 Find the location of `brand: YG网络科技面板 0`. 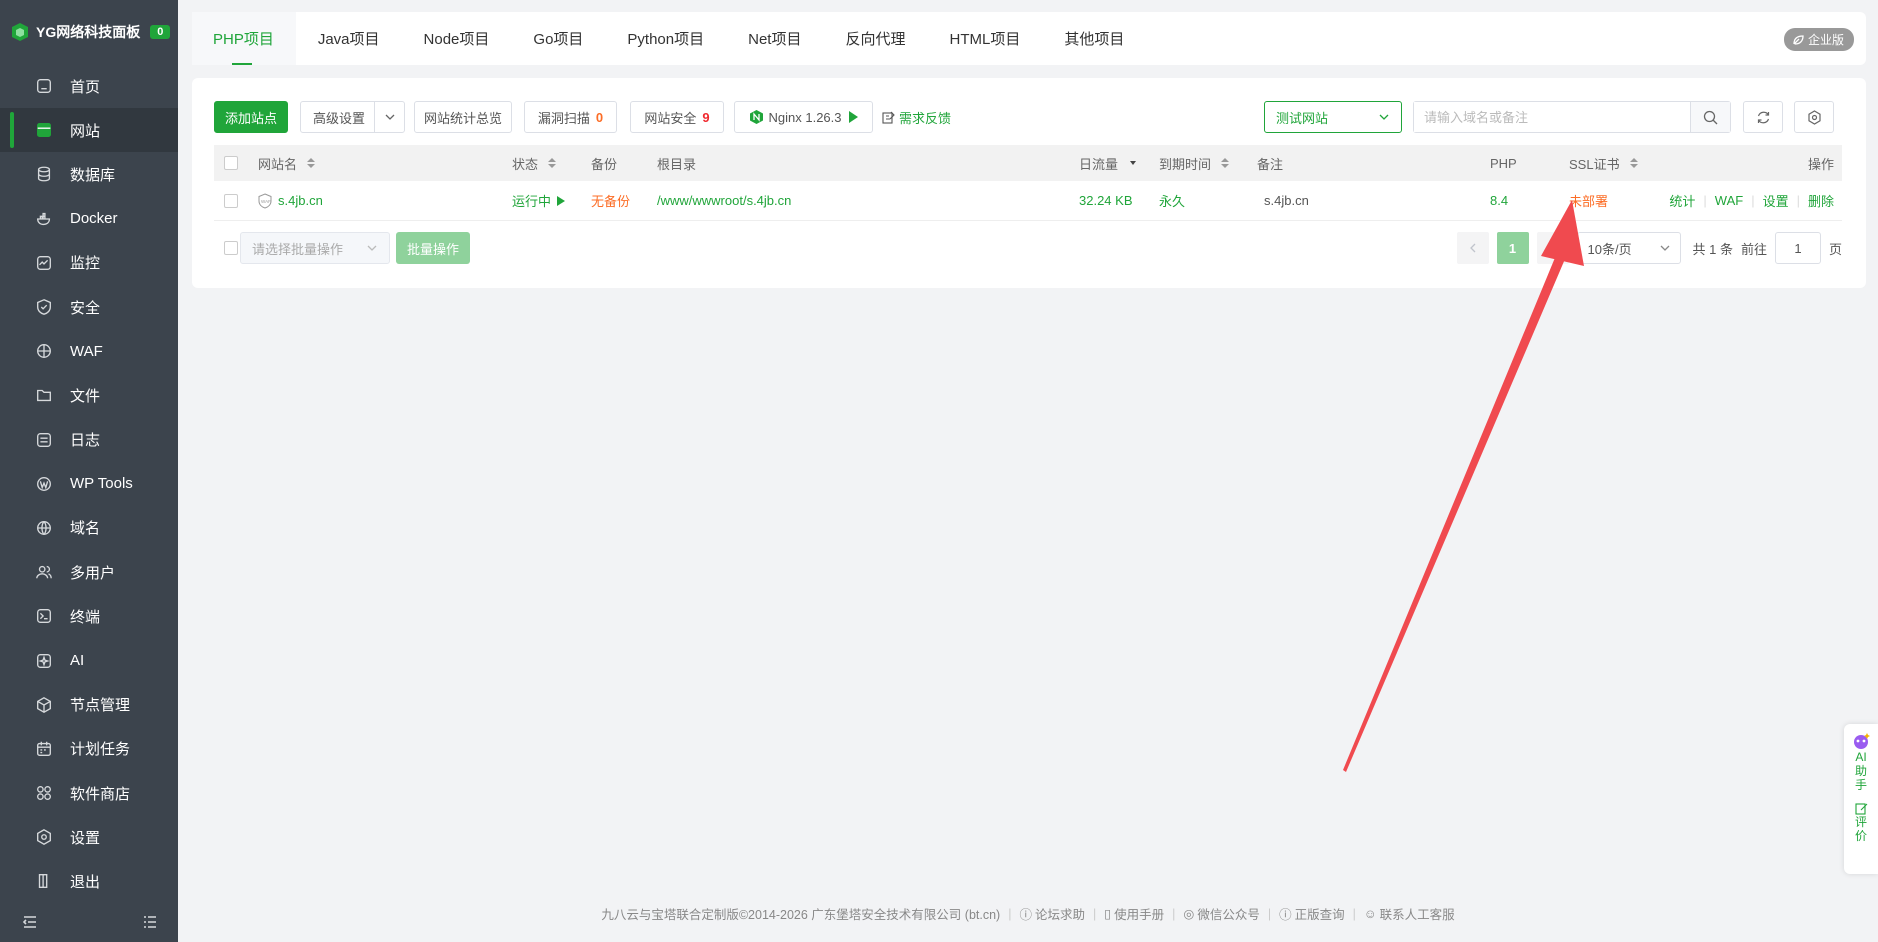

brand: YG网络科技面板 0 is located at coordinates (89, 32).